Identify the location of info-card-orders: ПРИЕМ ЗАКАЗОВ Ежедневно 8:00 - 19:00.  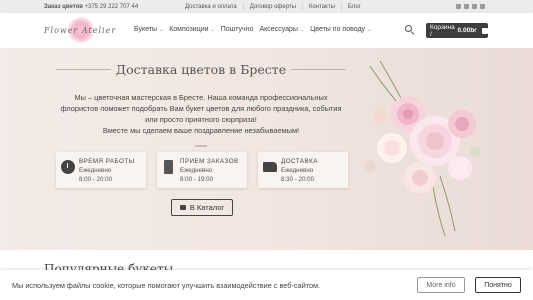
(202, 170).